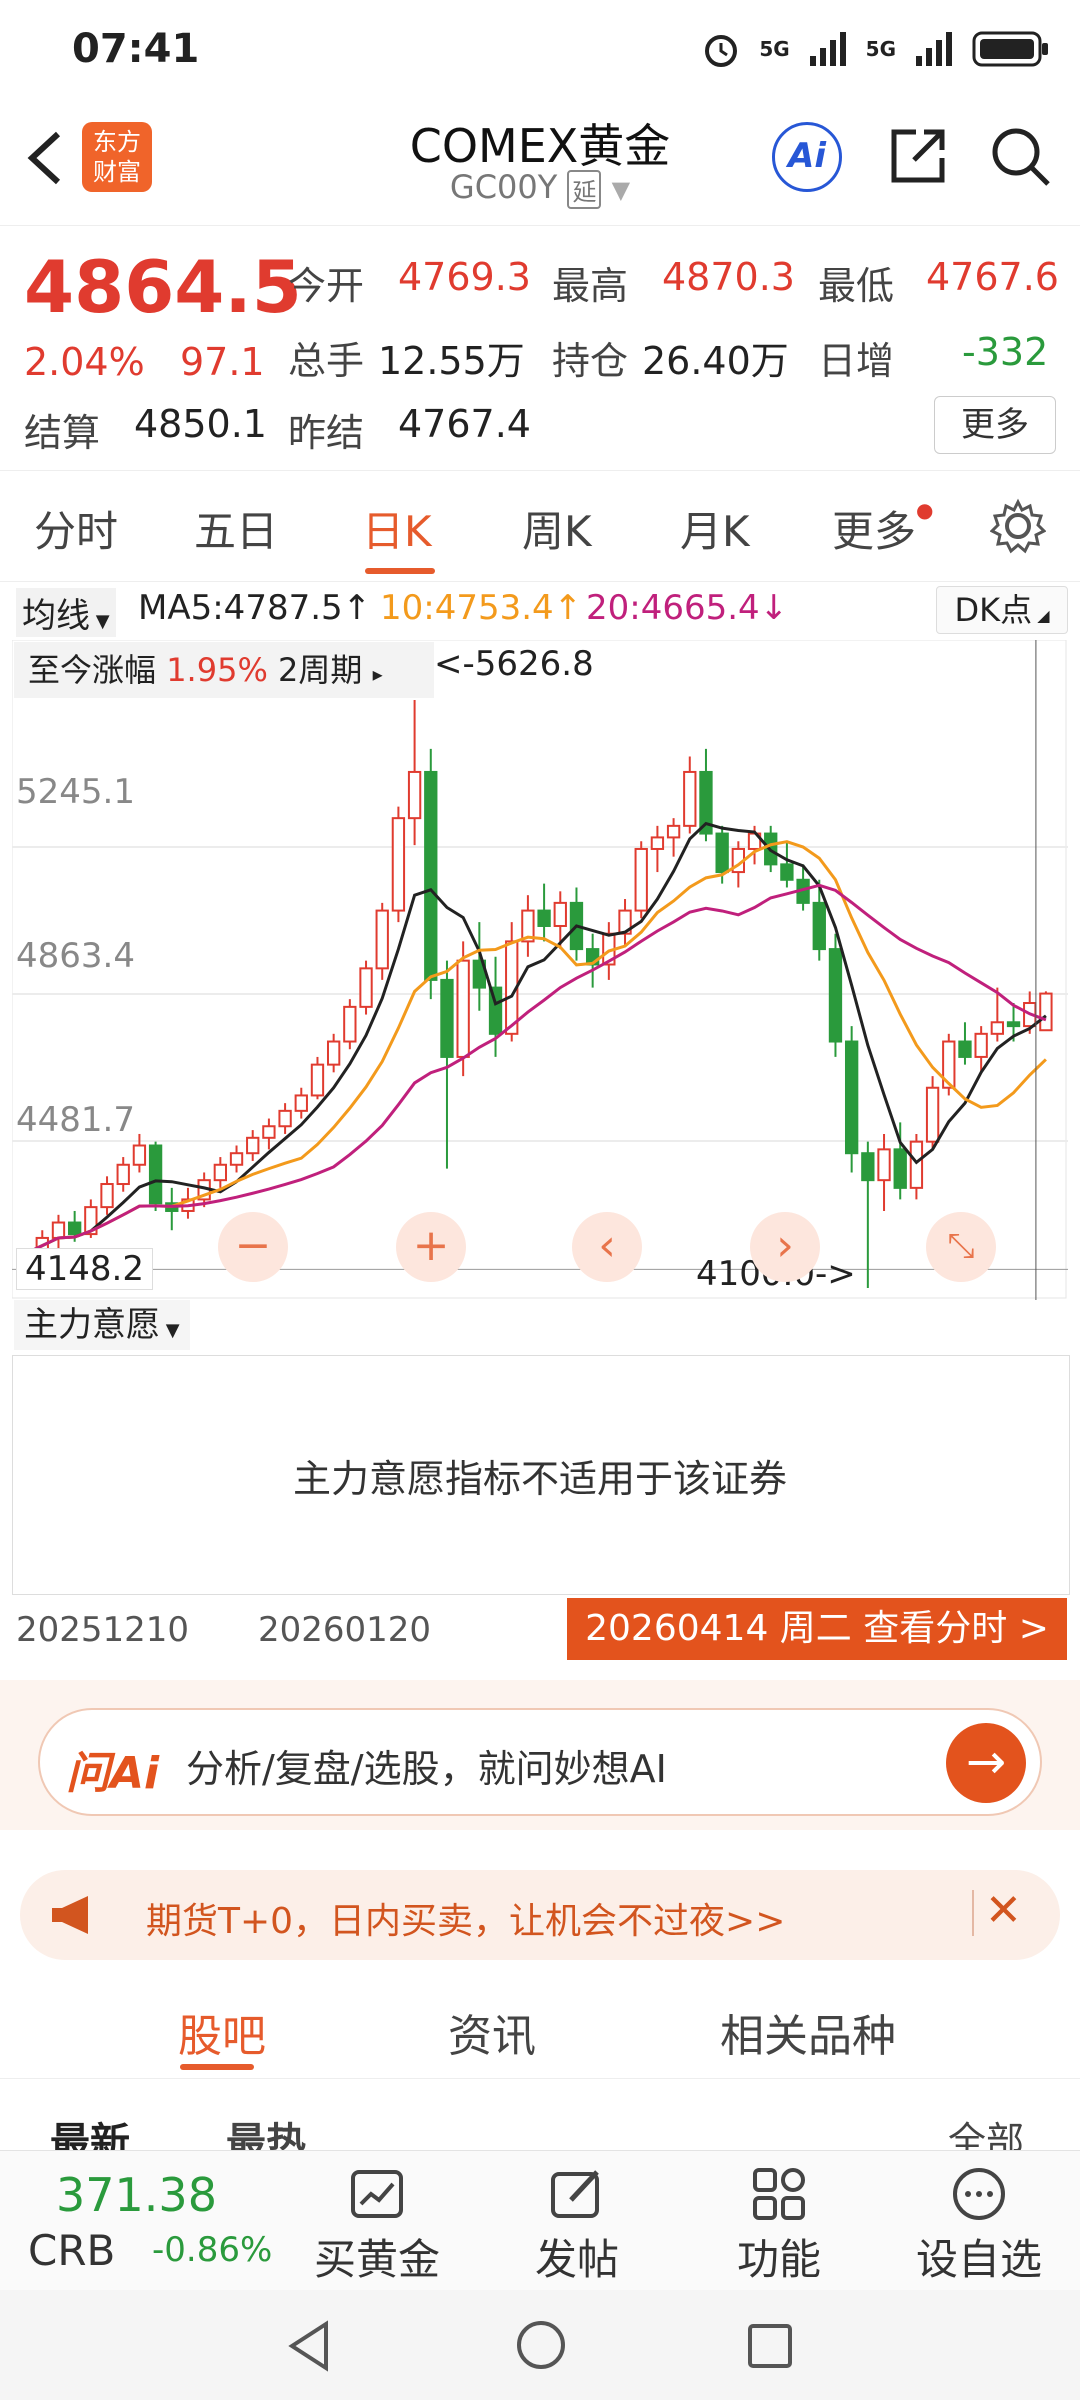 This screenshot has height=2400, width=1080. What do you see at coordinates (76, 528) in the screenshot?
I see `tab-intraday: 分时` at bounding box center [76, 528].